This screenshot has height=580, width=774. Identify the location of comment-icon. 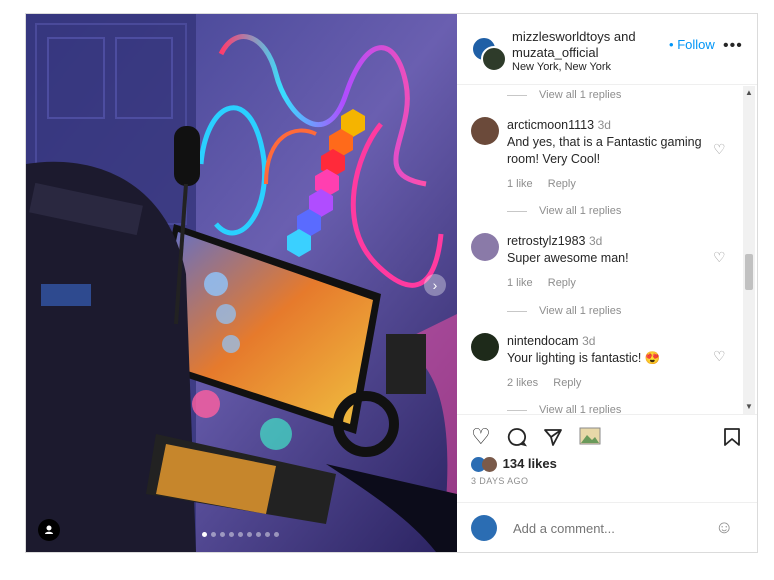
(517, 439).